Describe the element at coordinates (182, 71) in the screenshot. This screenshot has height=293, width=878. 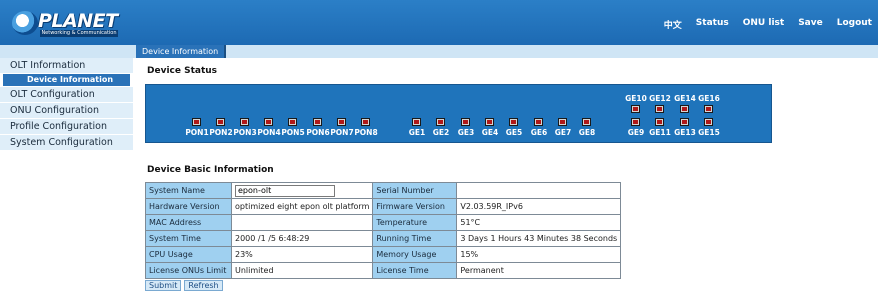
I see `device-status-title: Device Status` at that location.